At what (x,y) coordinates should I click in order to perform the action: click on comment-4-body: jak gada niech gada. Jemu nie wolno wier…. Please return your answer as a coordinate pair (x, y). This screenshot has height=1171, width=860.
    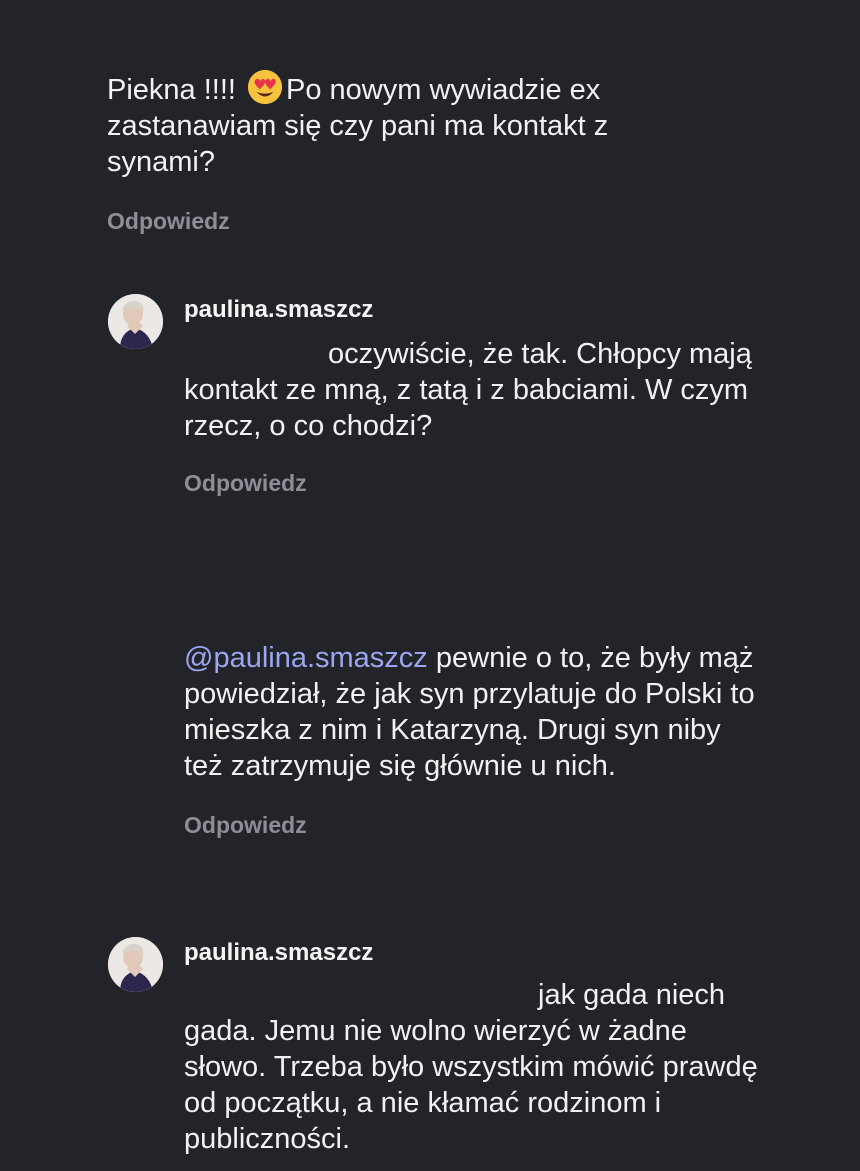
    Looking at the image, I should click on (471, 1067).